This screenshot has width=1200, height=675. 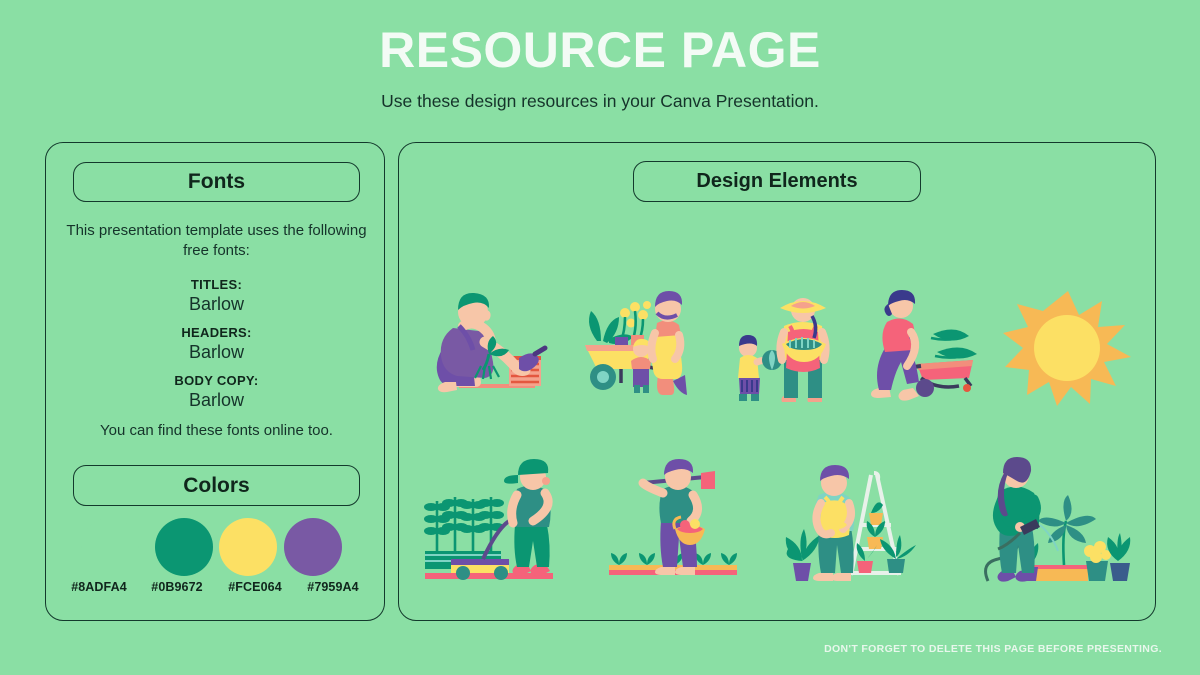 I want to click on farmer-with-hoe-icon, so click(x=673, y=517).